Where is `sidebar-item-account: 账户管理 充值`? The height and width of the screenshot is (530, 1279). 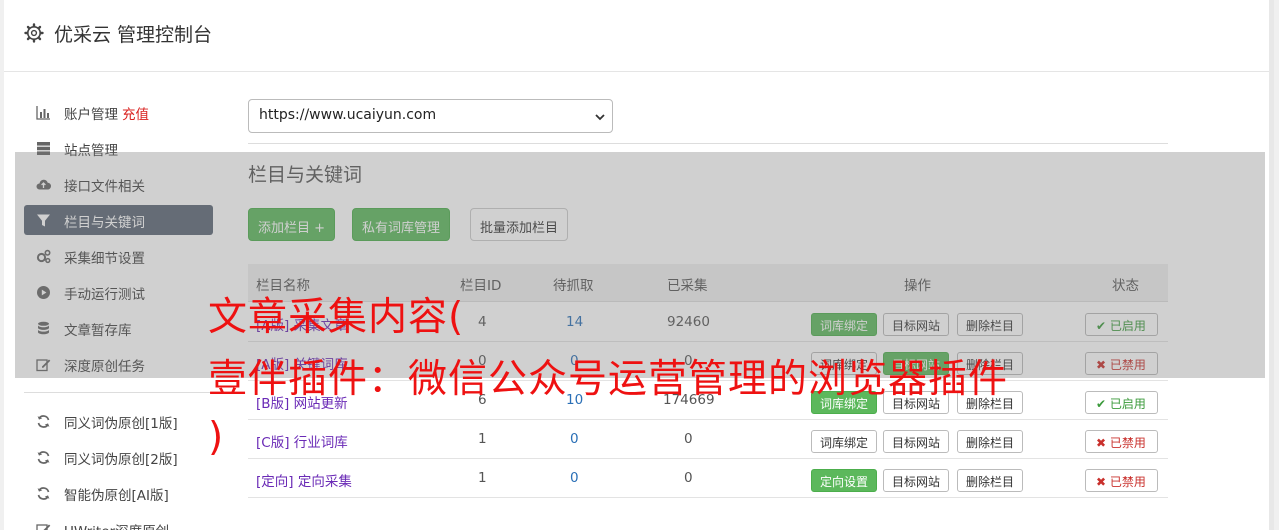
sidebar-item-account: 账户管理 充值 is located at coordinates (118, 112).